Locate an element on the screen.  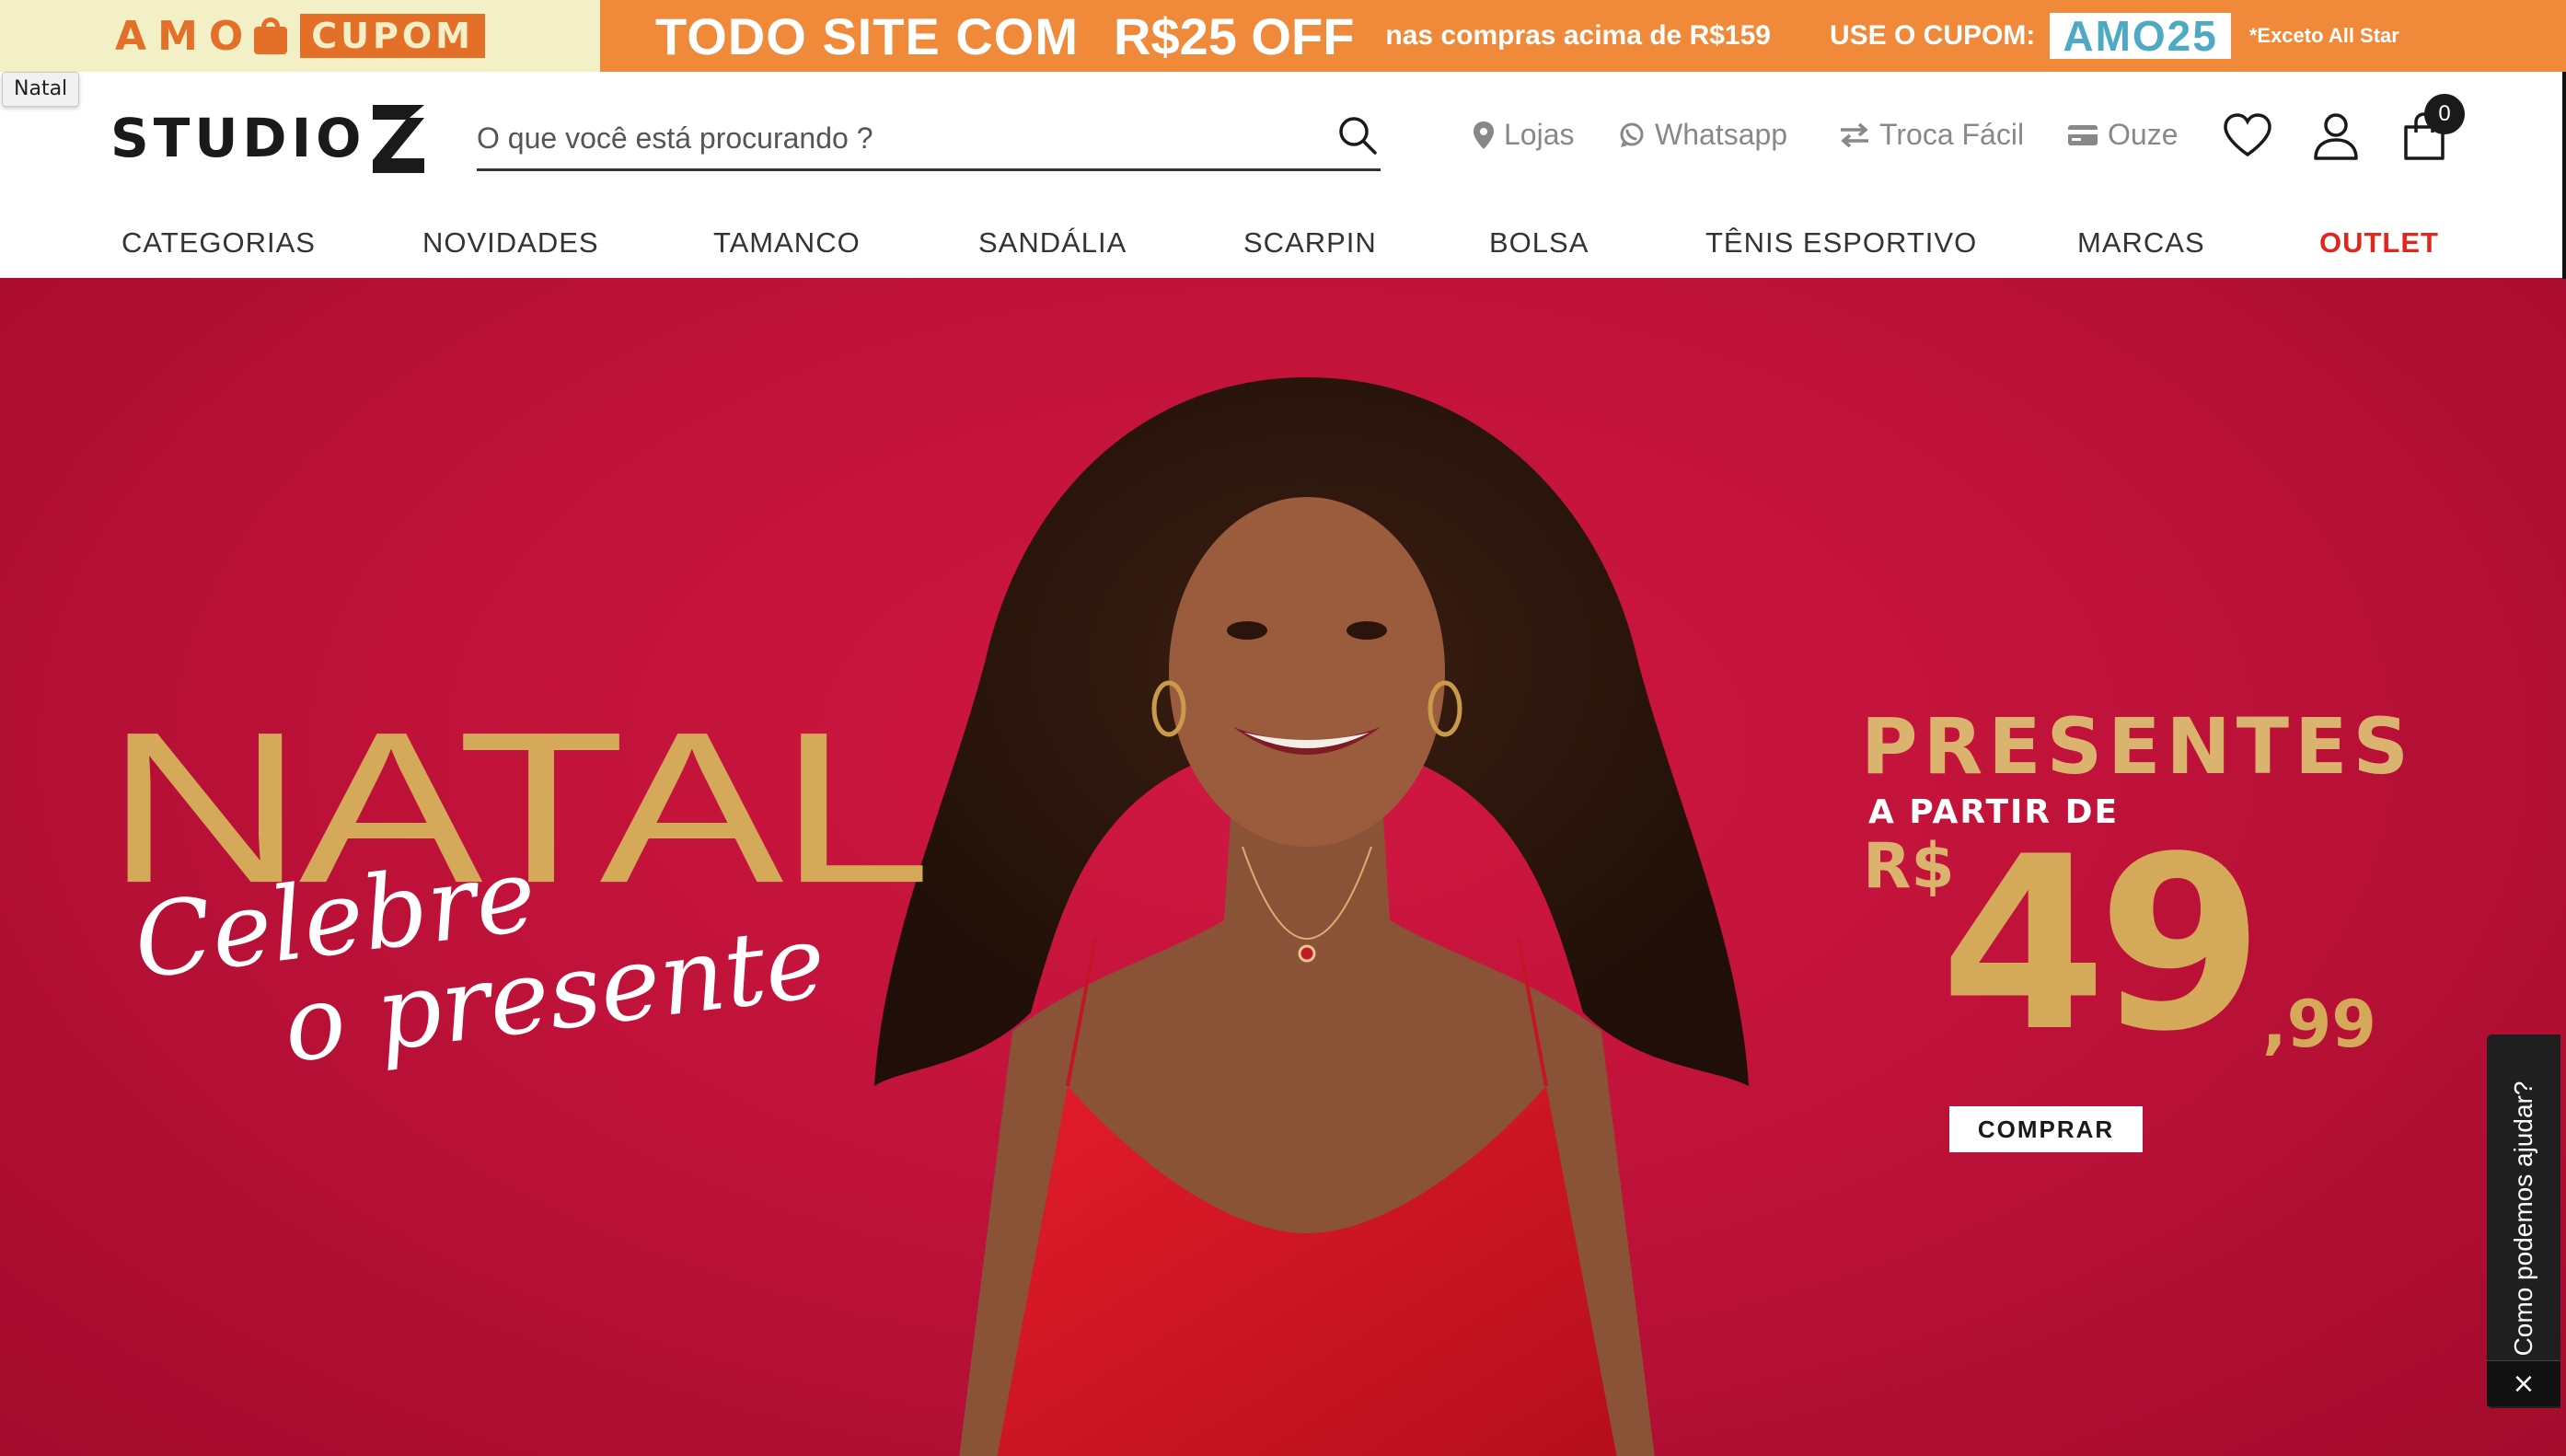
exchange-arrows-icon is located at coordinates (1855, 134).